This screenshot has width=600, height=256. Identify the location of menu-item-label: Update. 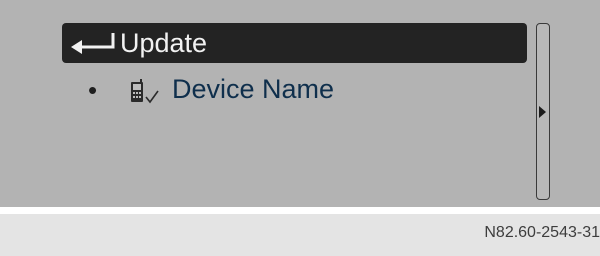
(164, 43).